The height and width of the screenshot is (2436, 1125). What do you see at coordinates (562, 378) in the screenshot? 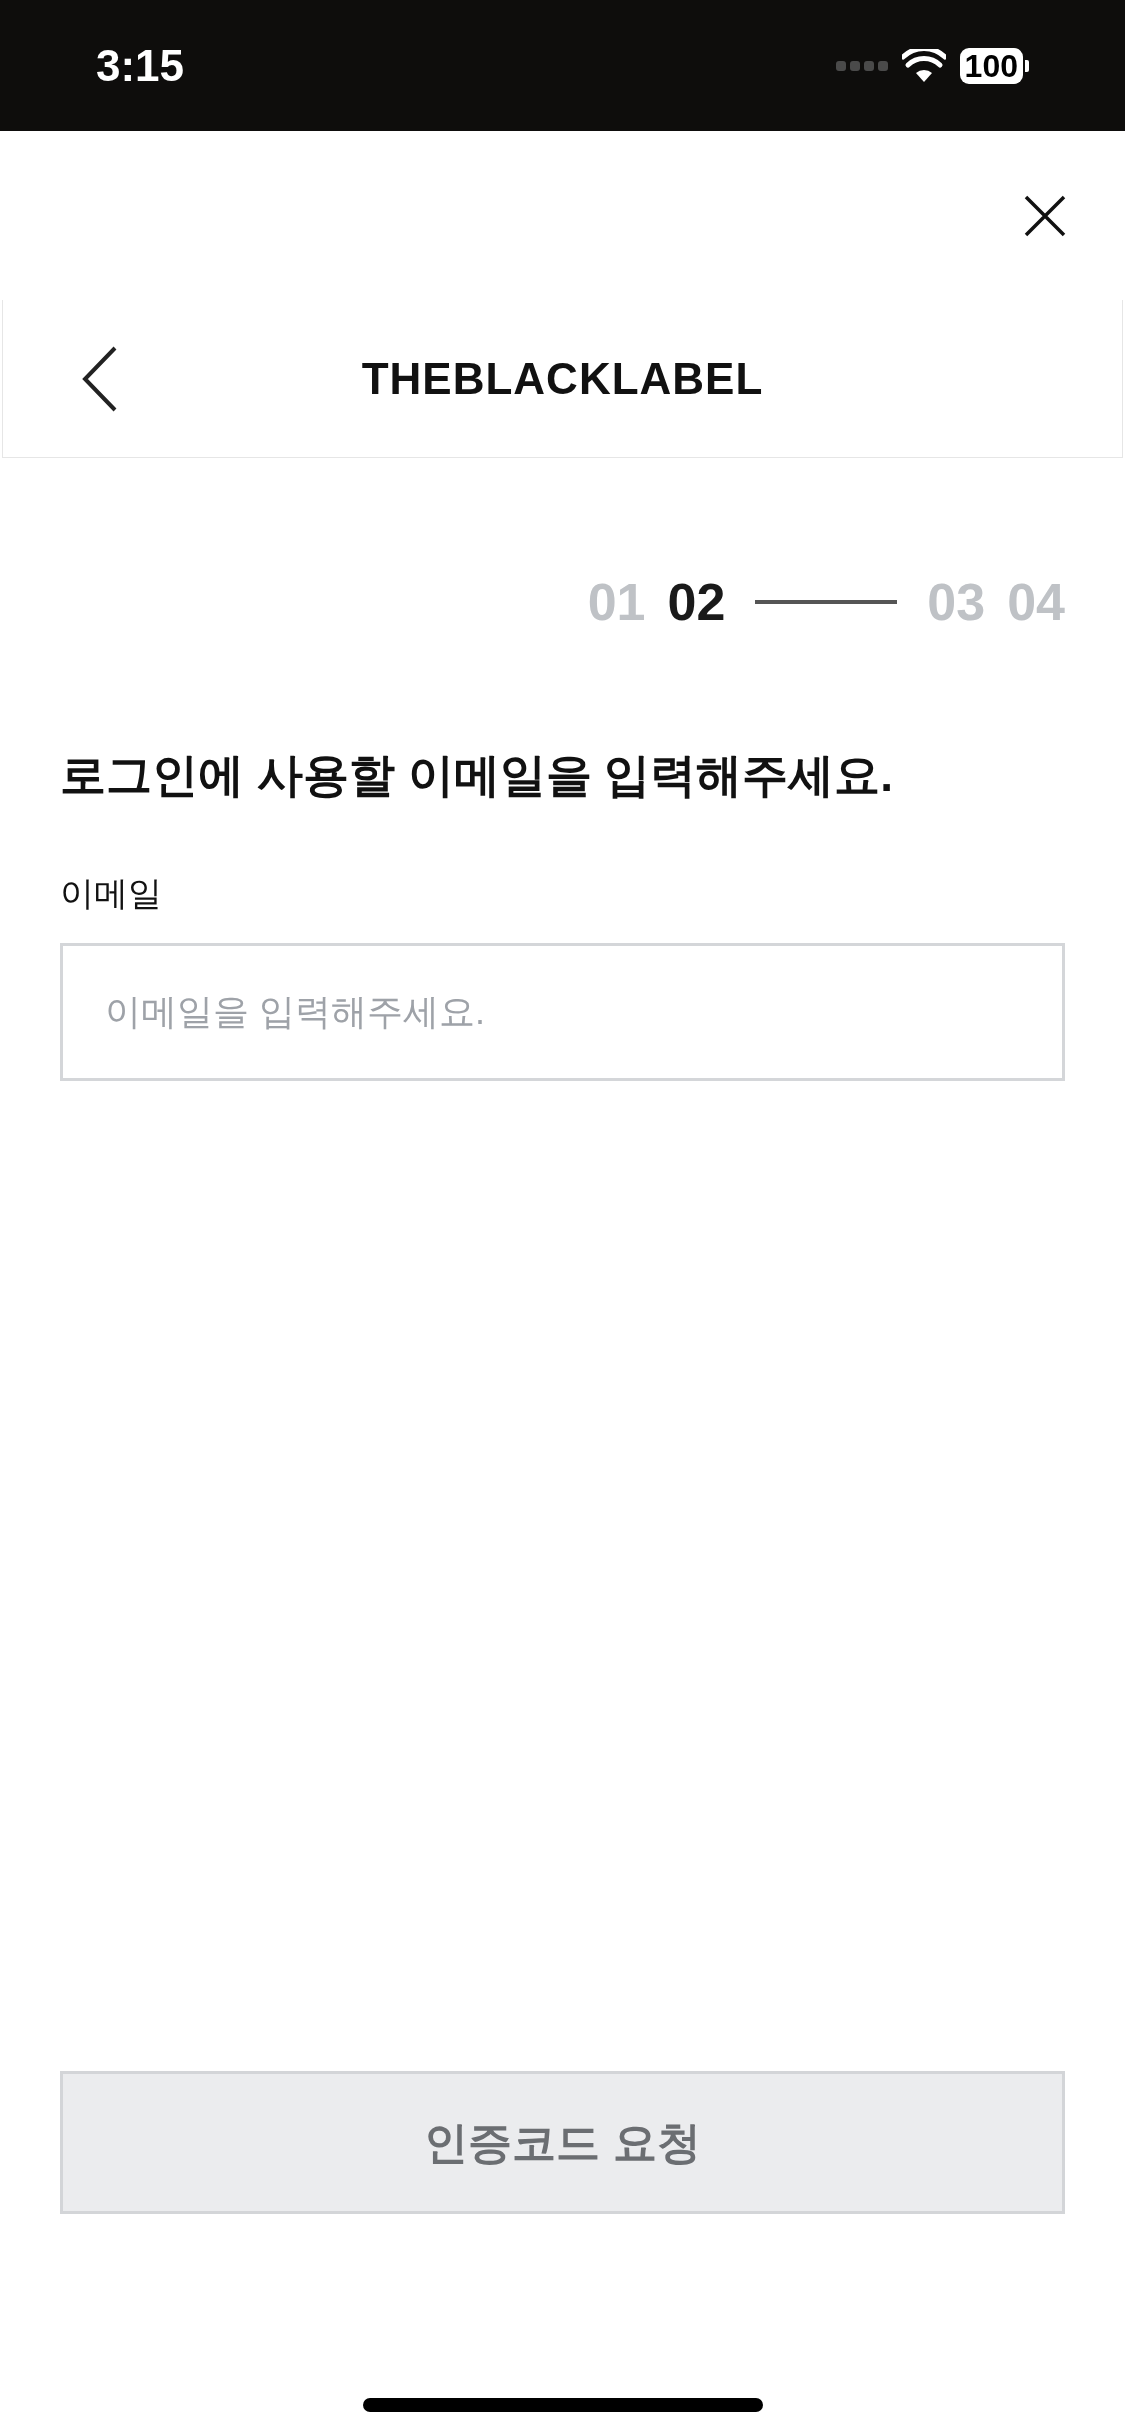
I see `logo: THEBLACKLABEL` at bounding box center [562, 378].